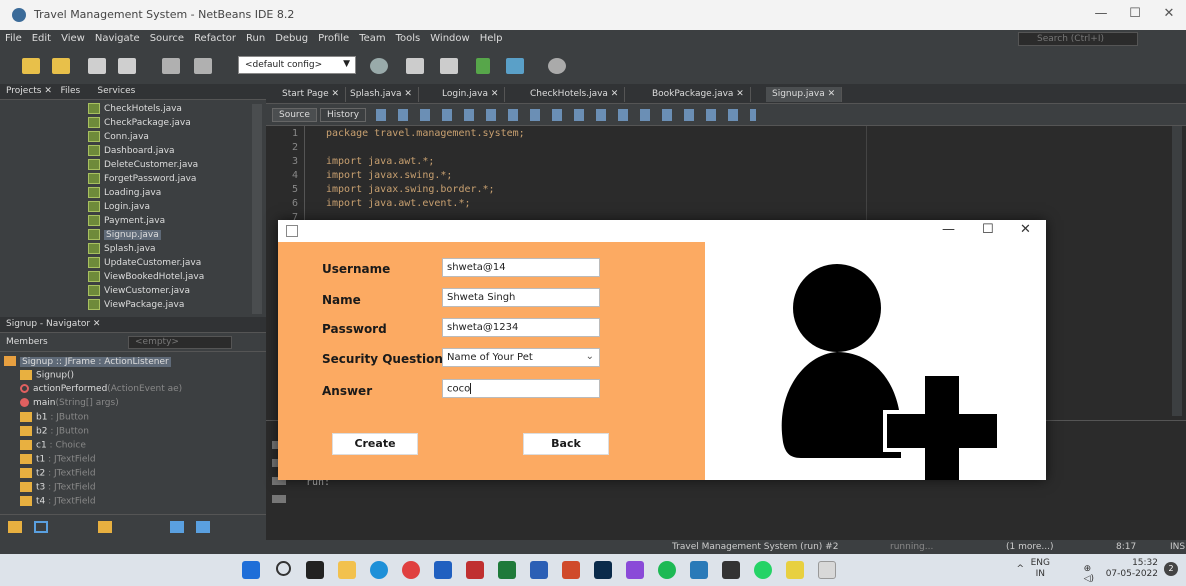  What do you see at coordinates (988, 229) in the screenshot?
I see `signup-maximize-button: ☐` at bounding box center [988, 229].